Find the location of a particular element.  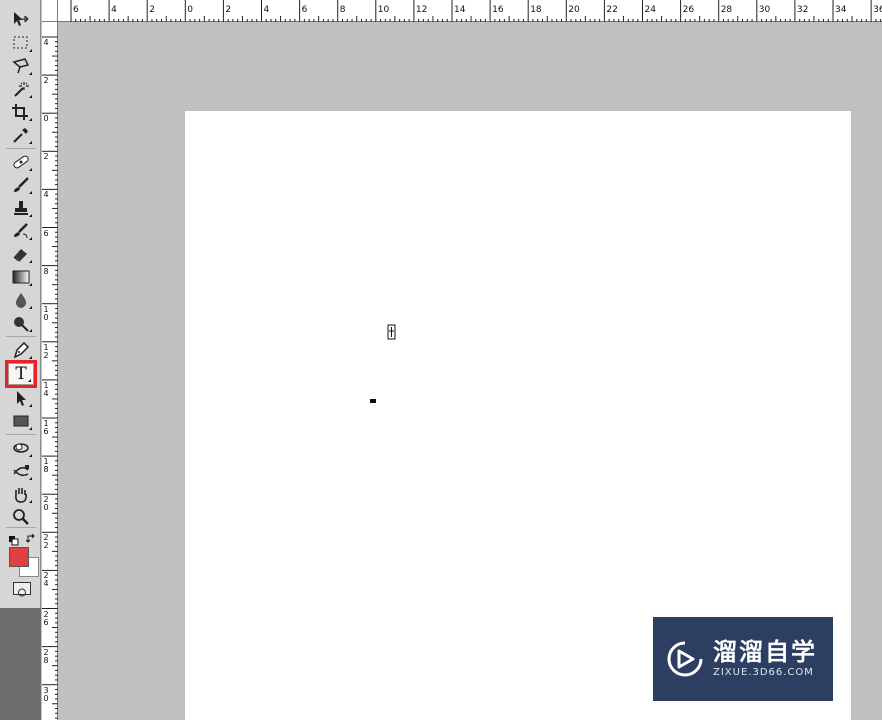

horizontal-ruler-label: 28 is located at coordinates (726, 10).